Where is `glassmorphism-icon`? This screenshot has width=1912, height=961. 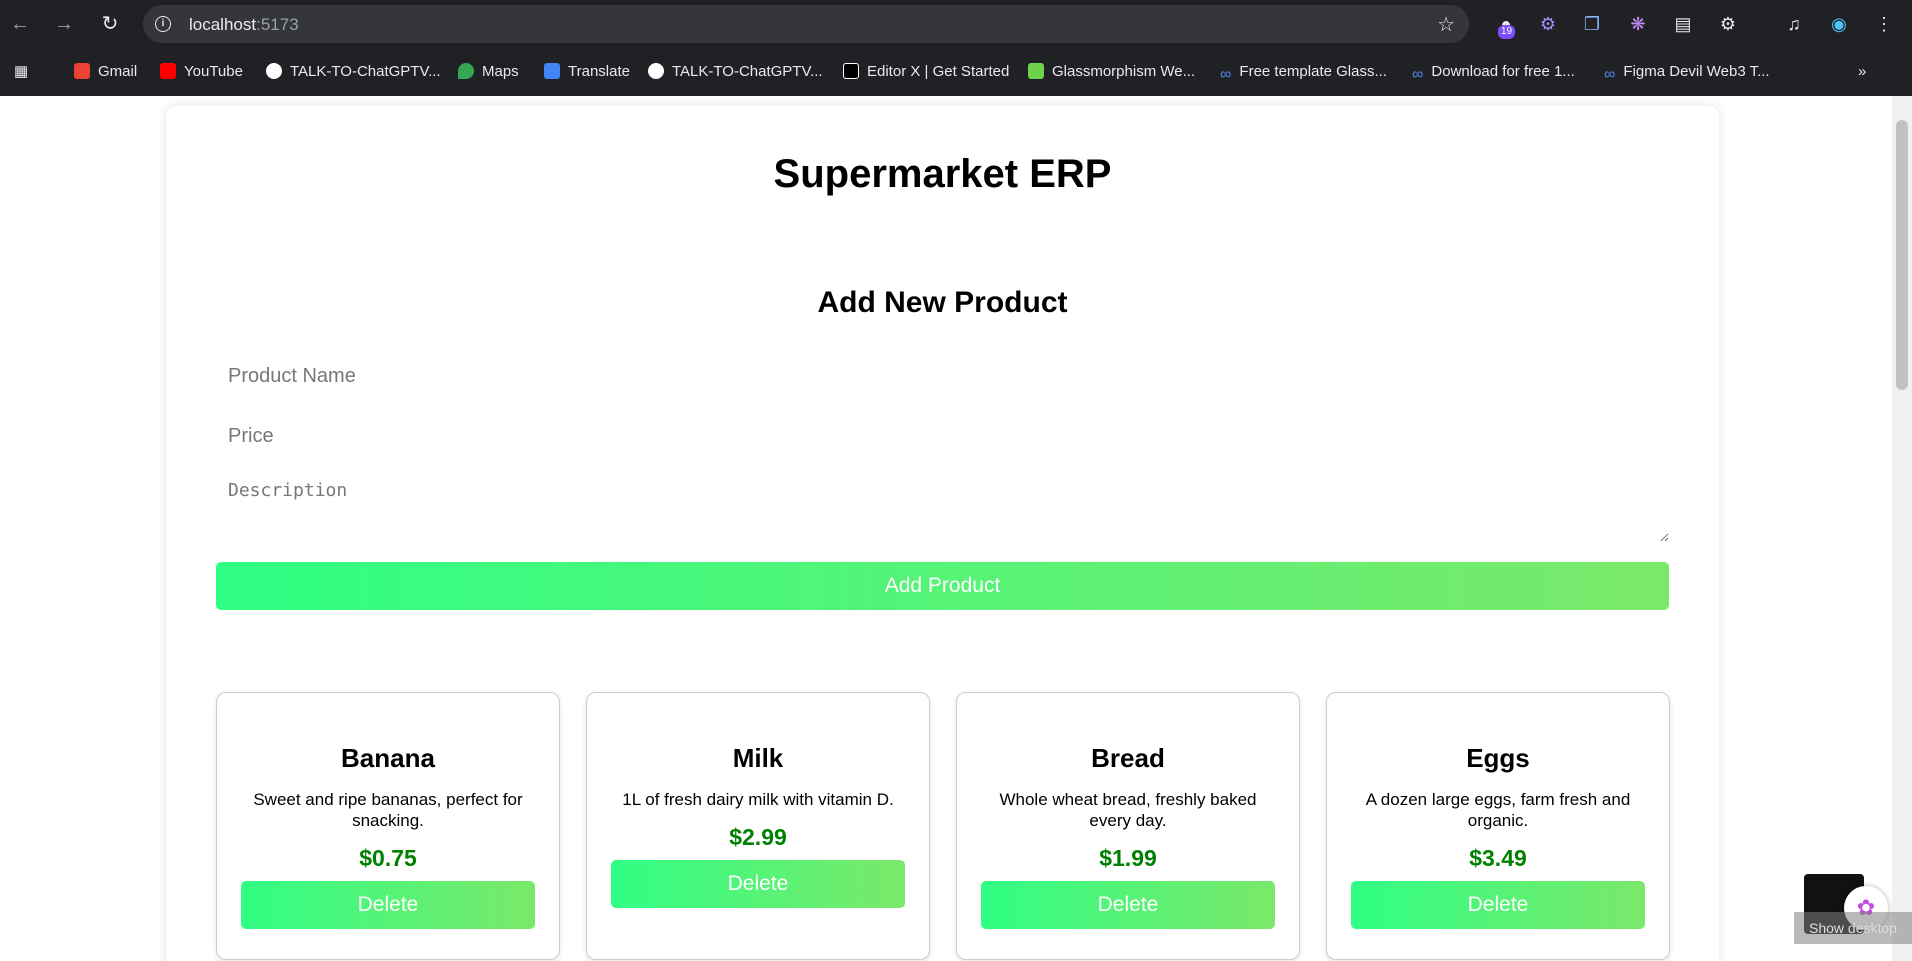
glassmorphism-icon is located at coordinates (1036, 71).